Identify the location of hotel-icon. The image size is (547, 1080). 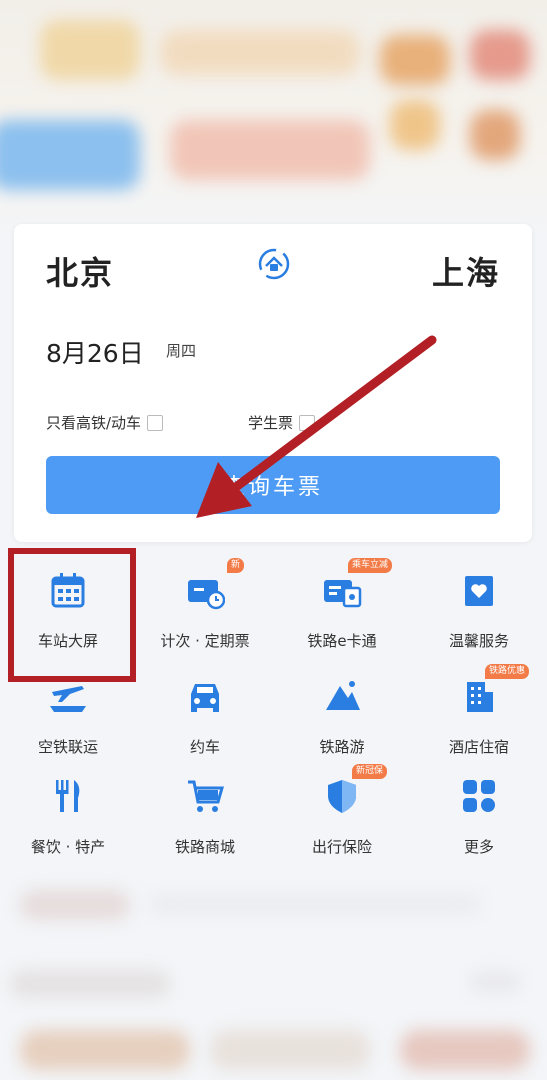
(480, 697).